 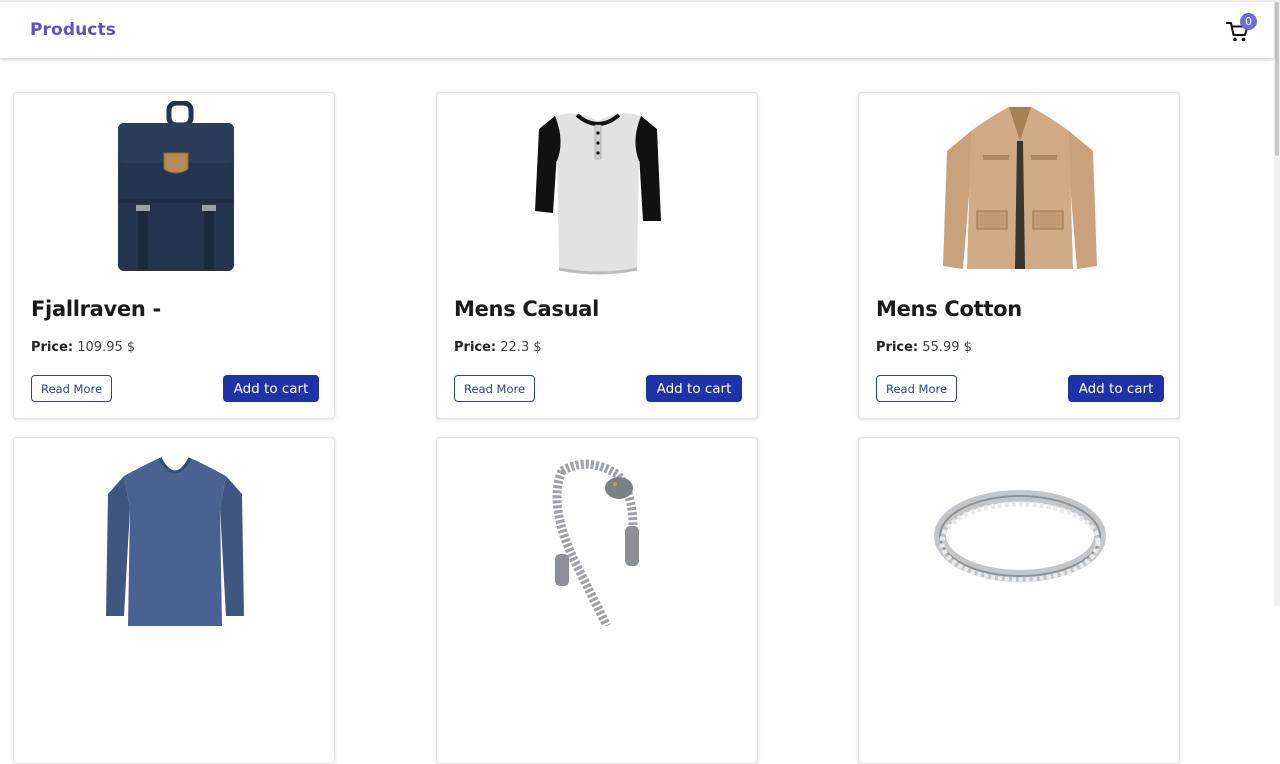 I want to click on price-value: 22.3 $, so click(x=521, y=347).